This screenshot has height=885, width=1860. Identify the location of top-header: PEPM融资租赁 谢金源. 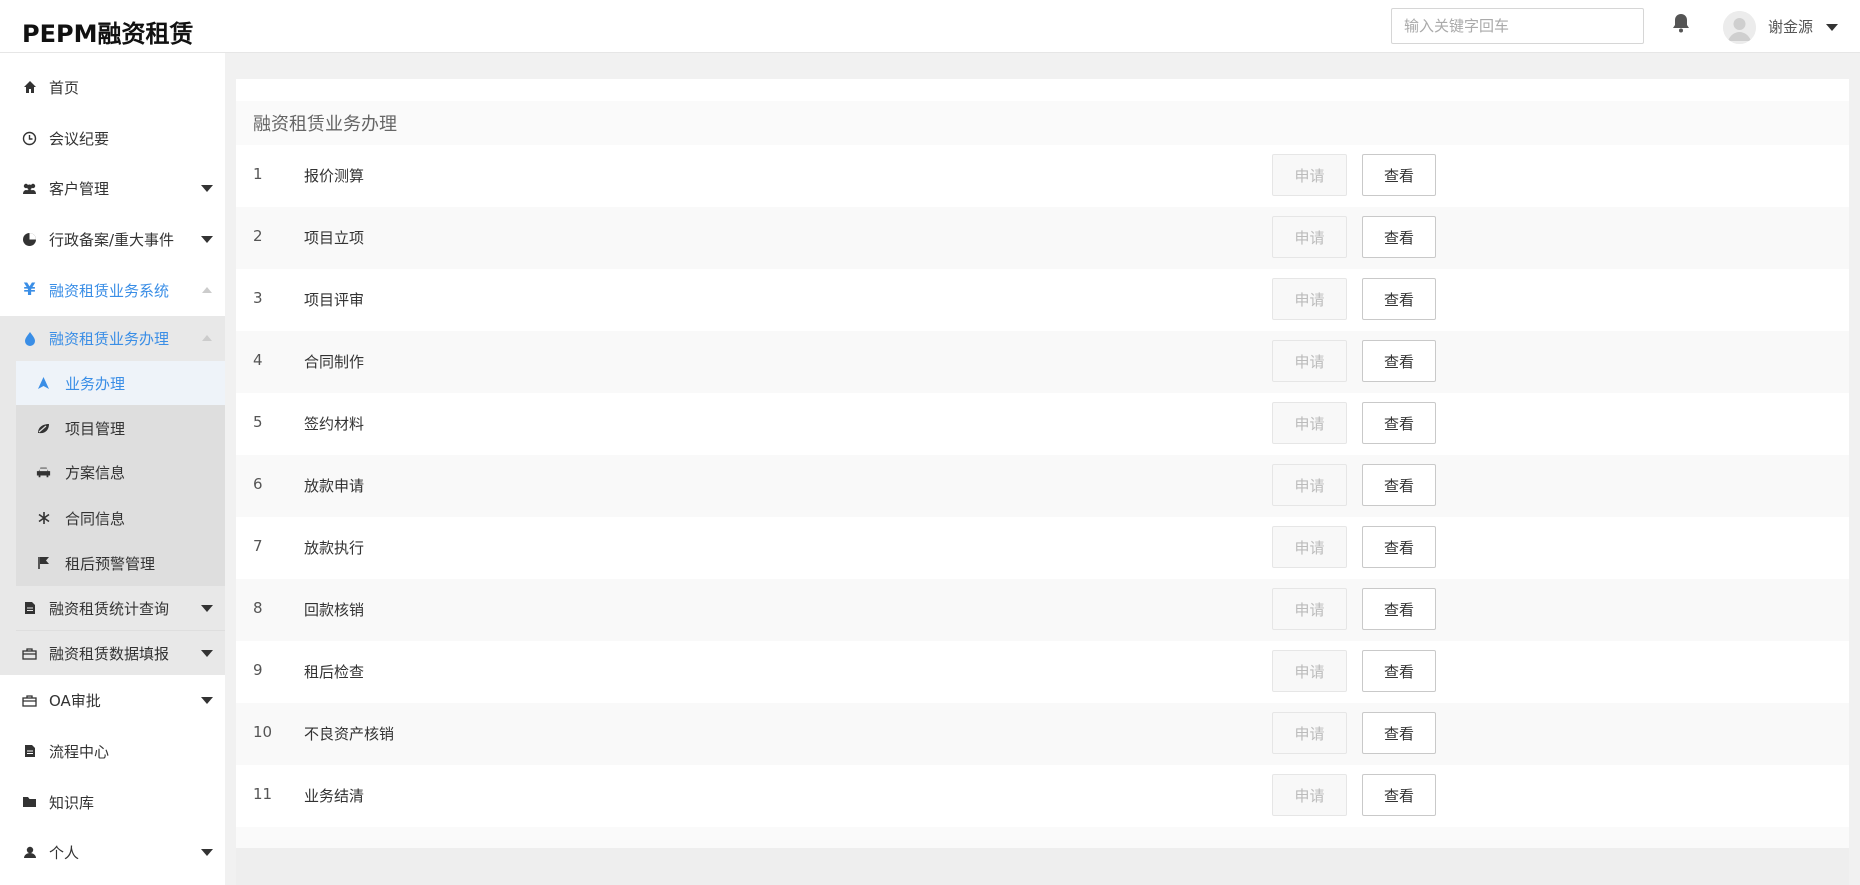
(930, 26).